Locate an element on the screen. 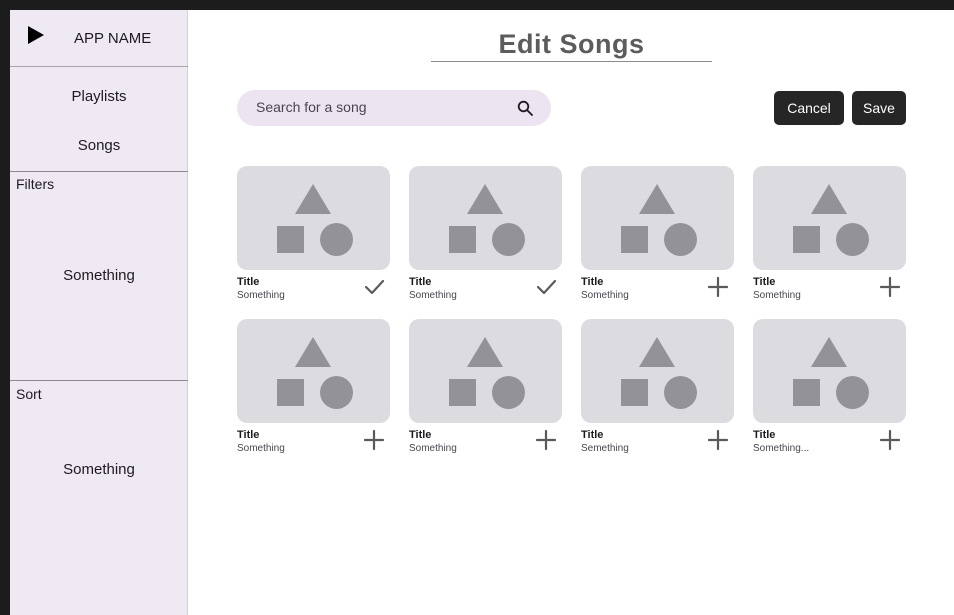 The height and width of the screenshot is (615, 954). sort-value: Something is located at coordinates (99, 469).